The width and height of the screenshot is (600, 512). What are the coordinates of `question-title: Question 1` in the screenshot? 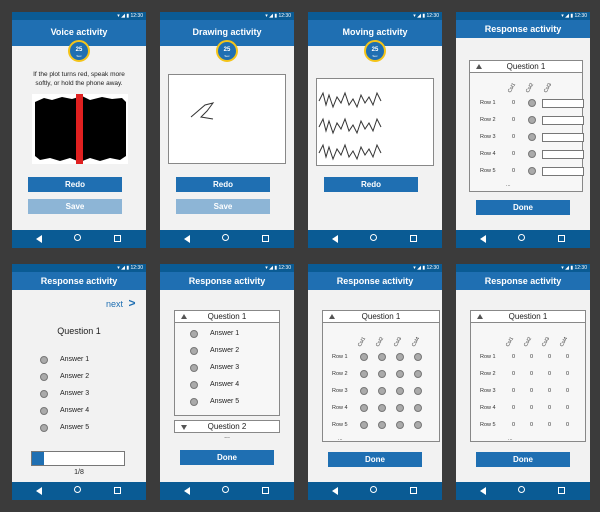 It's located at (381, 316).